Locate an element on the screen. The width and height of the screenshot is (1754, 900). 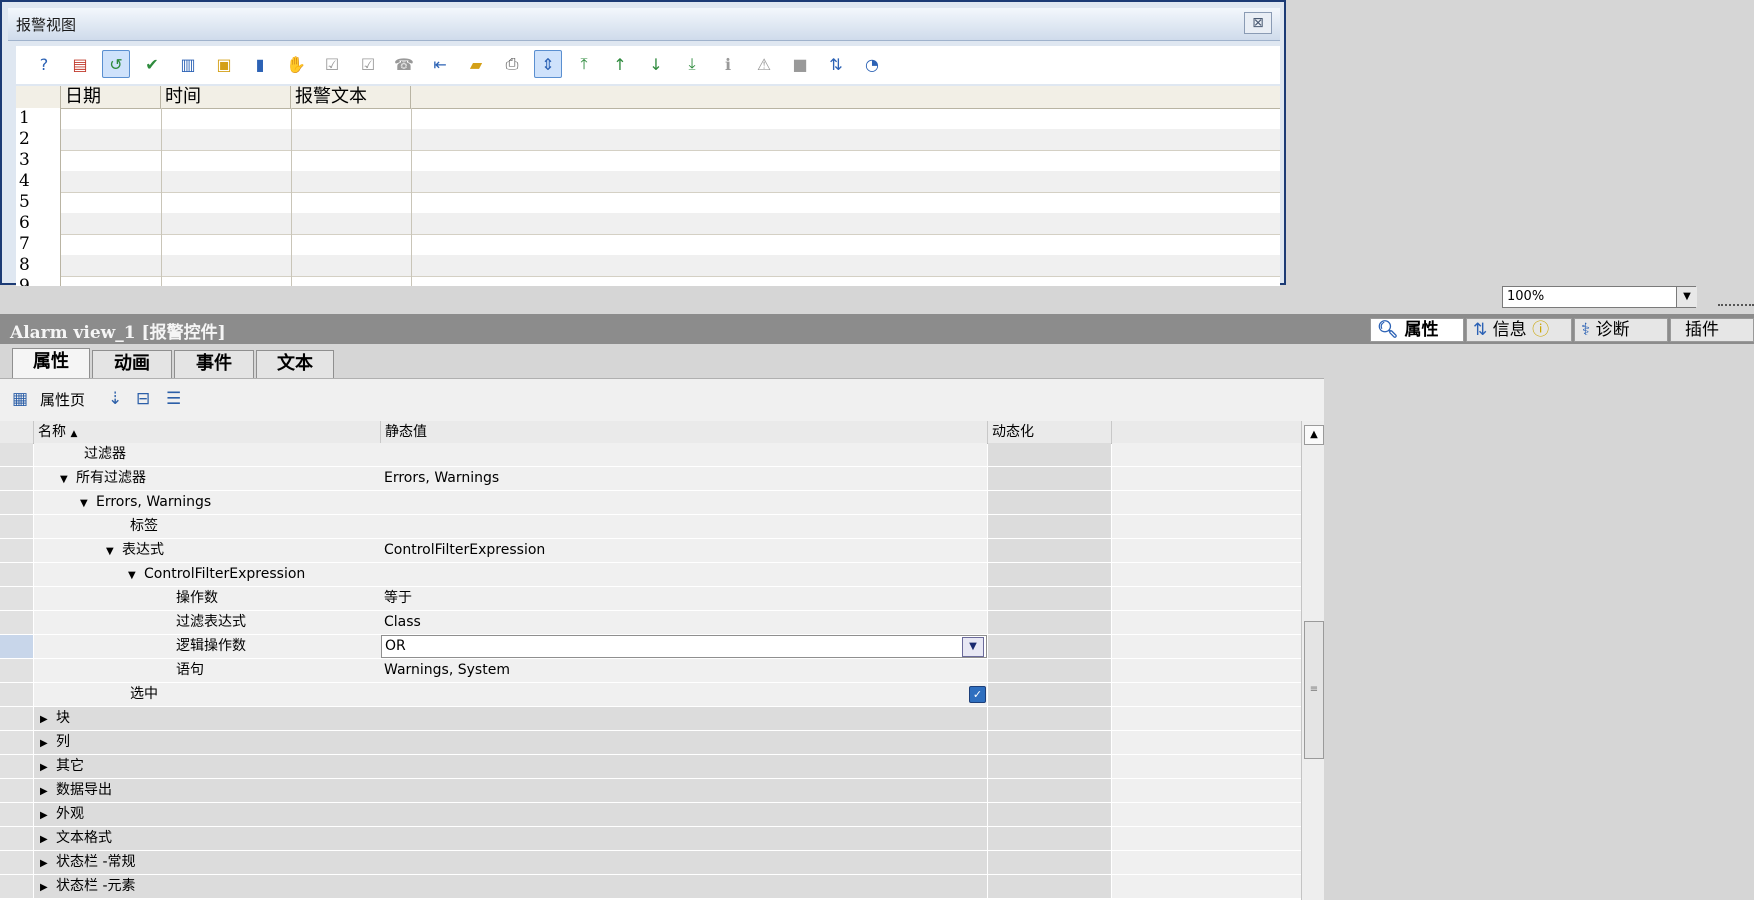
table-row: 9 is located at coordinates (648, 281).